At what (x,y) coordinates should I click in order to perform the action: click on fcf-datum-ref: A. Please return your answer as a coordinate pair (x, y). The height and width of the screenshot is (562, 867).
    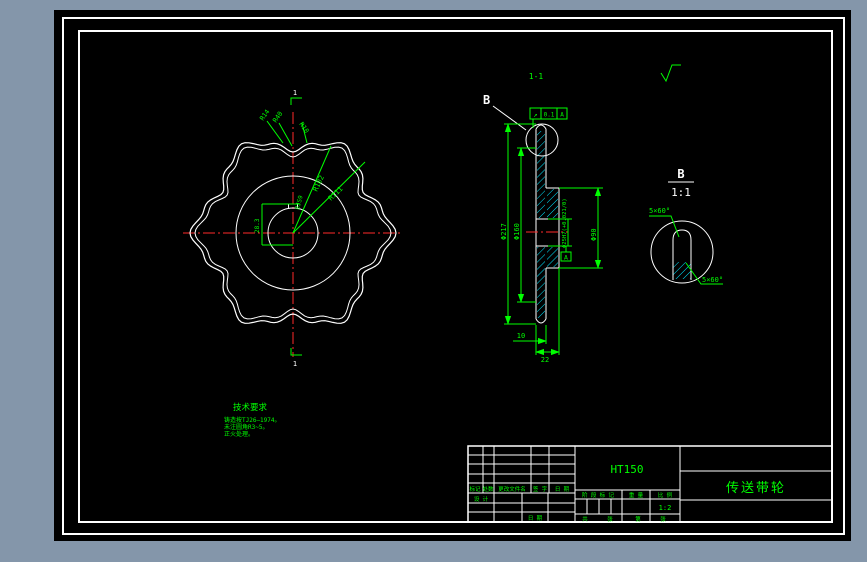
    Looking at the image, I should click on (562, 115).